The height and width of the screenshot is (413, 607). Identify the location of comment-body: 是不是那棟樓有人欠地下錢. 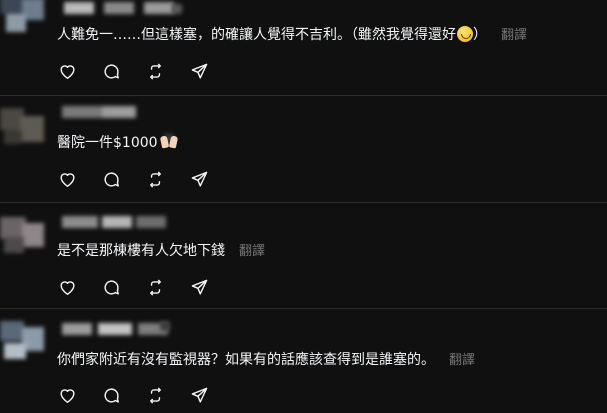
(141, 251).